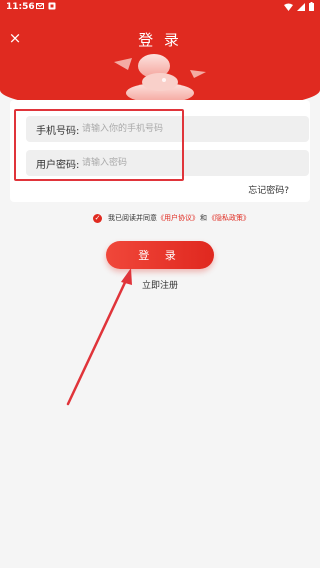 Image resolution: width=320 pixels, height=568 pixels. I want to click on battery-icon, so click(311, 6).